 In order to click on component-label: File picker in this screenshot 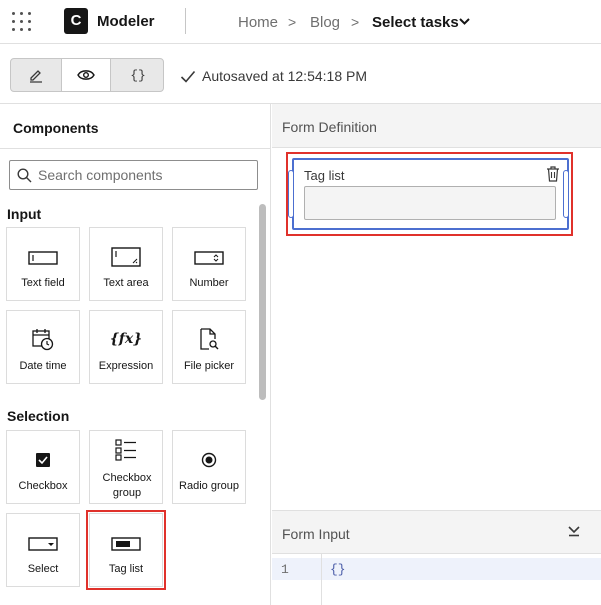, I will do `click(209, 366)`.